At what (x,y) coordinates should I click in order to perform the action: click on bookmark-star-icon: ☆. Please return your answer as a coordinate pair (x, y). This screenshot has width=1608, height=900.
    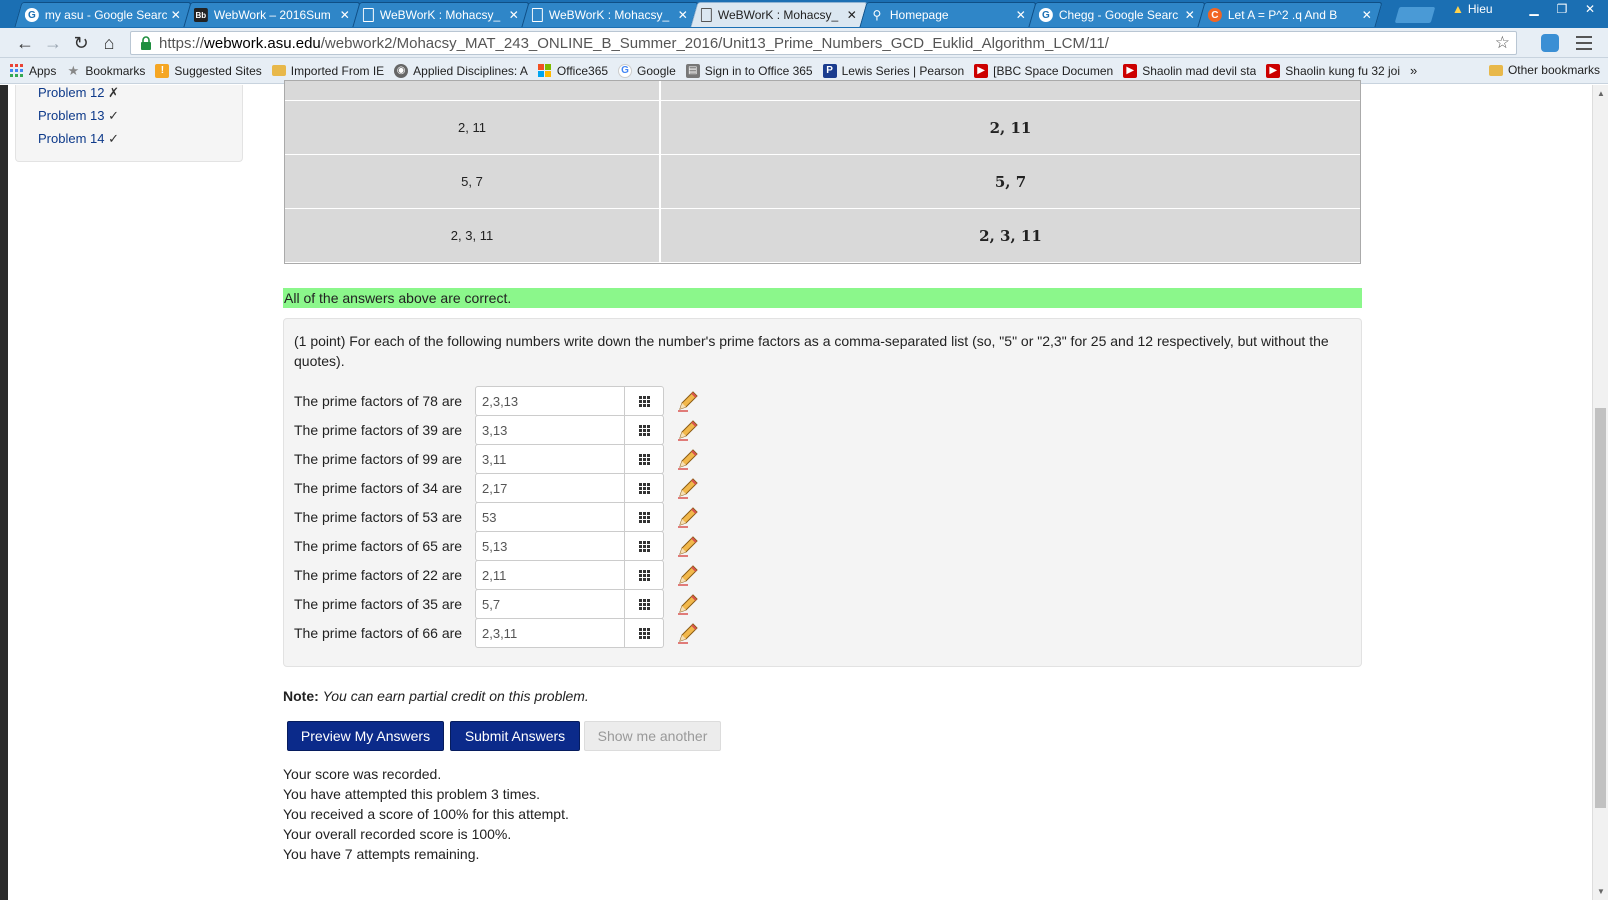
    Looking at the image, I should click on (1502, 43).